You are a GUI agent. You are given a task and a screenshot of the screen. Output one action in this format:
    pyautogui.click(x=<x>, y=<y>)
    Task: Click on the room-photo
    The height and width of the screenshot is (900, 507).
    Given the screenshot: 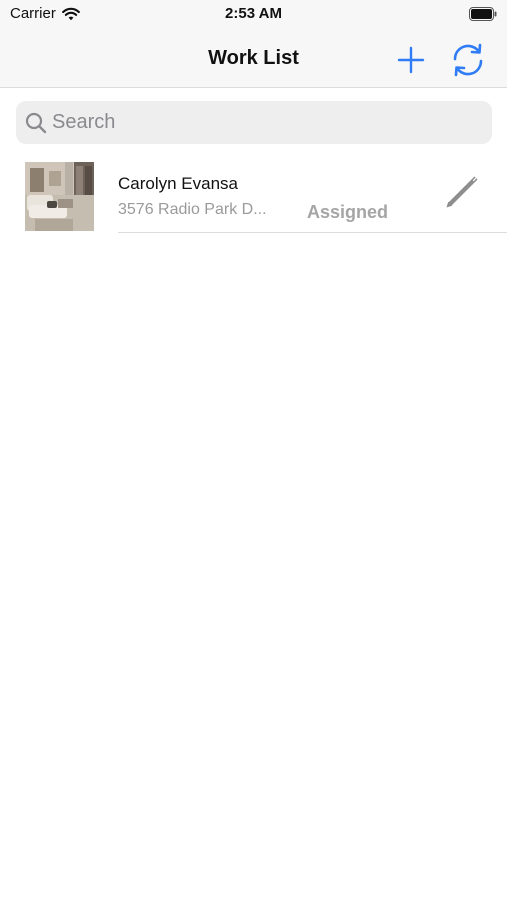 What is the action you would take?
    pyautogui.click(x=59, y=196)
    